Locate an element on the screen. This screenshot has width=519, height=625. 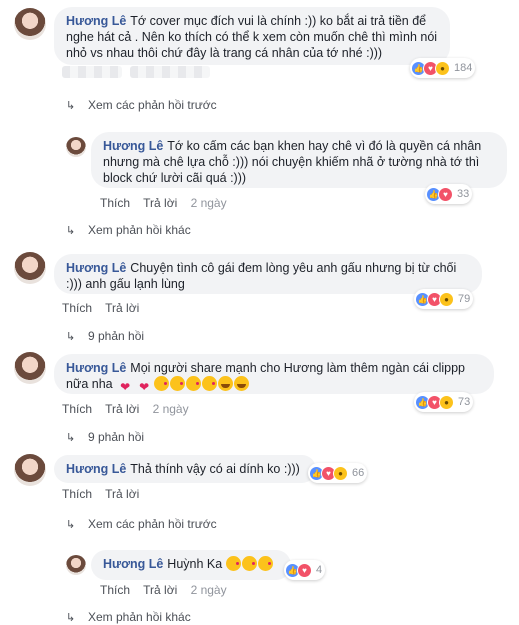
comment-text: Thả thính vậy có ai dính ko :))) is located at coordinates (215, 469).